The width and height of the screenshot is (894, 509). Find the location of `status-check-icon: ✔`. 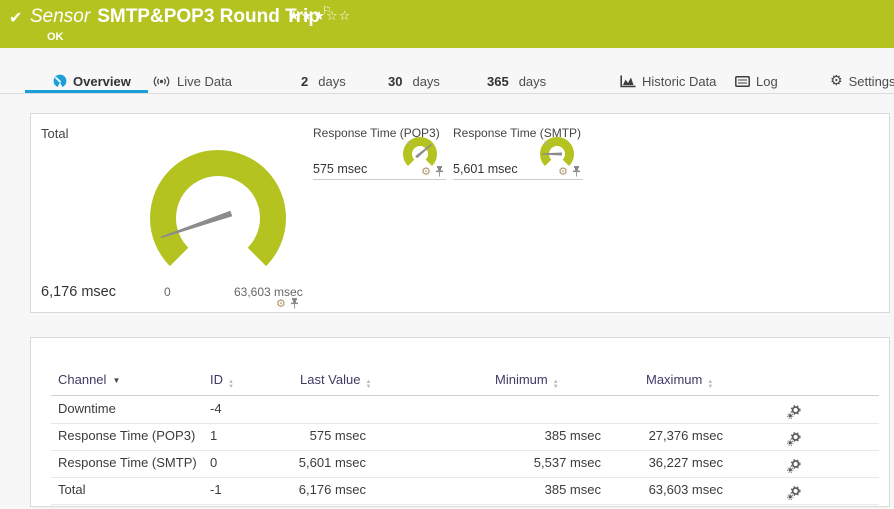

status-check-icon: ✔ is located at coordinates (16, 17).